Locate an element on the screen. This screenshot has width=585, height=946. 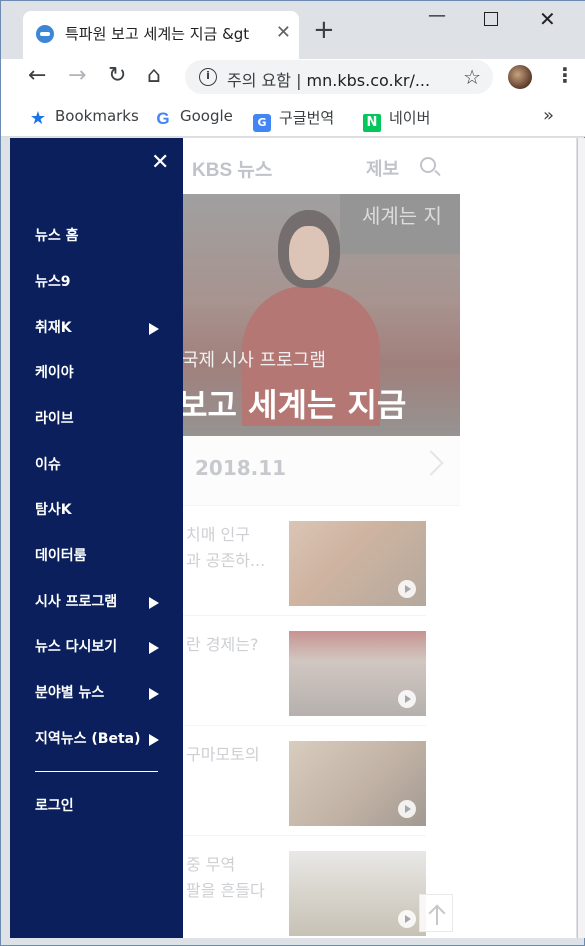
tab-close-icon: ✕ is located at coordinates (283, 32).